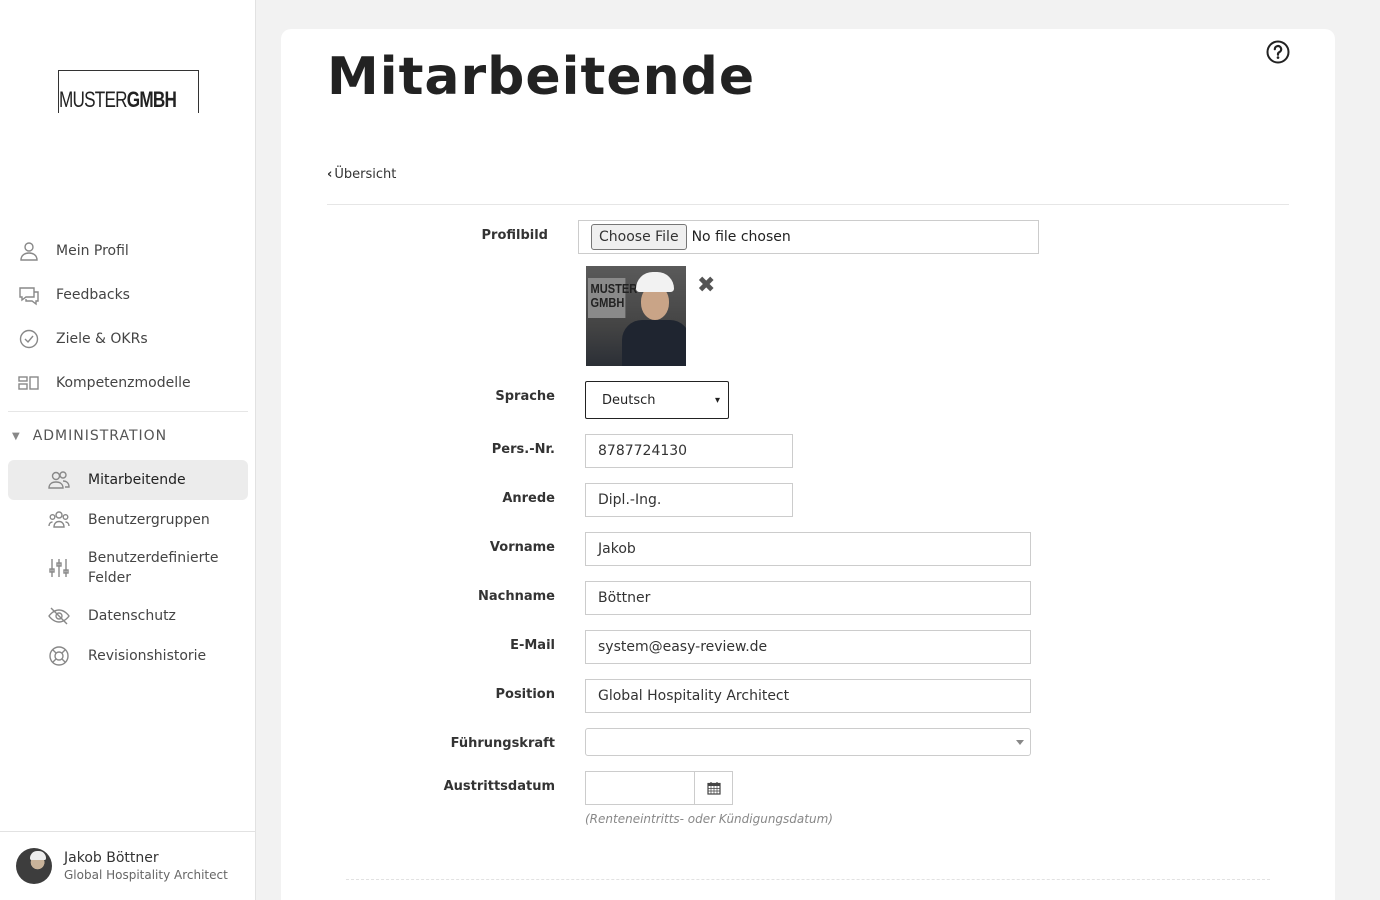 Image resolution: width=1380 pixels, height=900 pixels. Describe the element at coordinates (93, 295) in the screenshot. I see `sidebar-item-label: Feedbacks` at that location.